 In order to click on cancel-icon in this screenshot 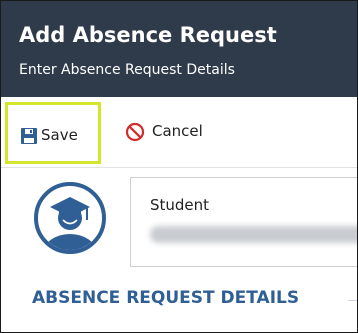, I will do `click(135, 132)`.